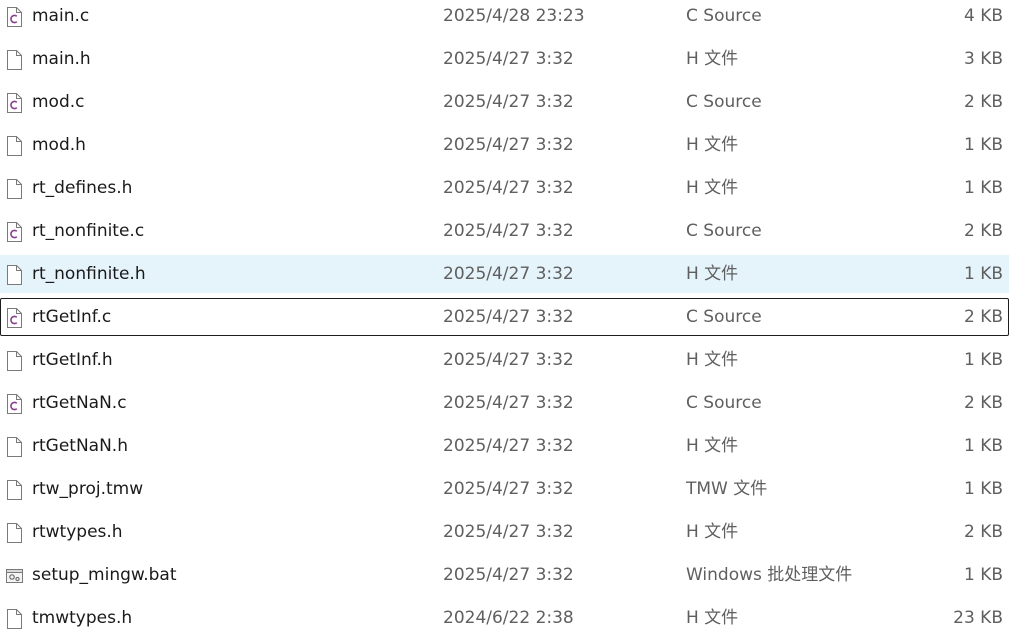 Image resolution: width=1024 pixels, height=637 pixels. What do you see at coordinates (61, 59) in the screenshot?
I see `file-name: main.h` at bounding box center [61, 59].